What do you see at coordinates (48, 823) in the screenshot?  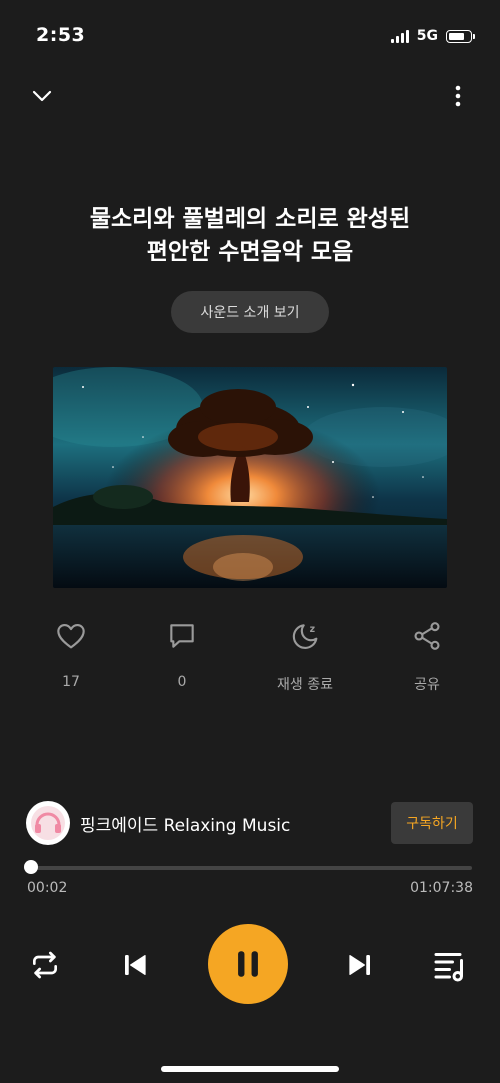 I see `artist-avatar` at bounding box center [48, 823].